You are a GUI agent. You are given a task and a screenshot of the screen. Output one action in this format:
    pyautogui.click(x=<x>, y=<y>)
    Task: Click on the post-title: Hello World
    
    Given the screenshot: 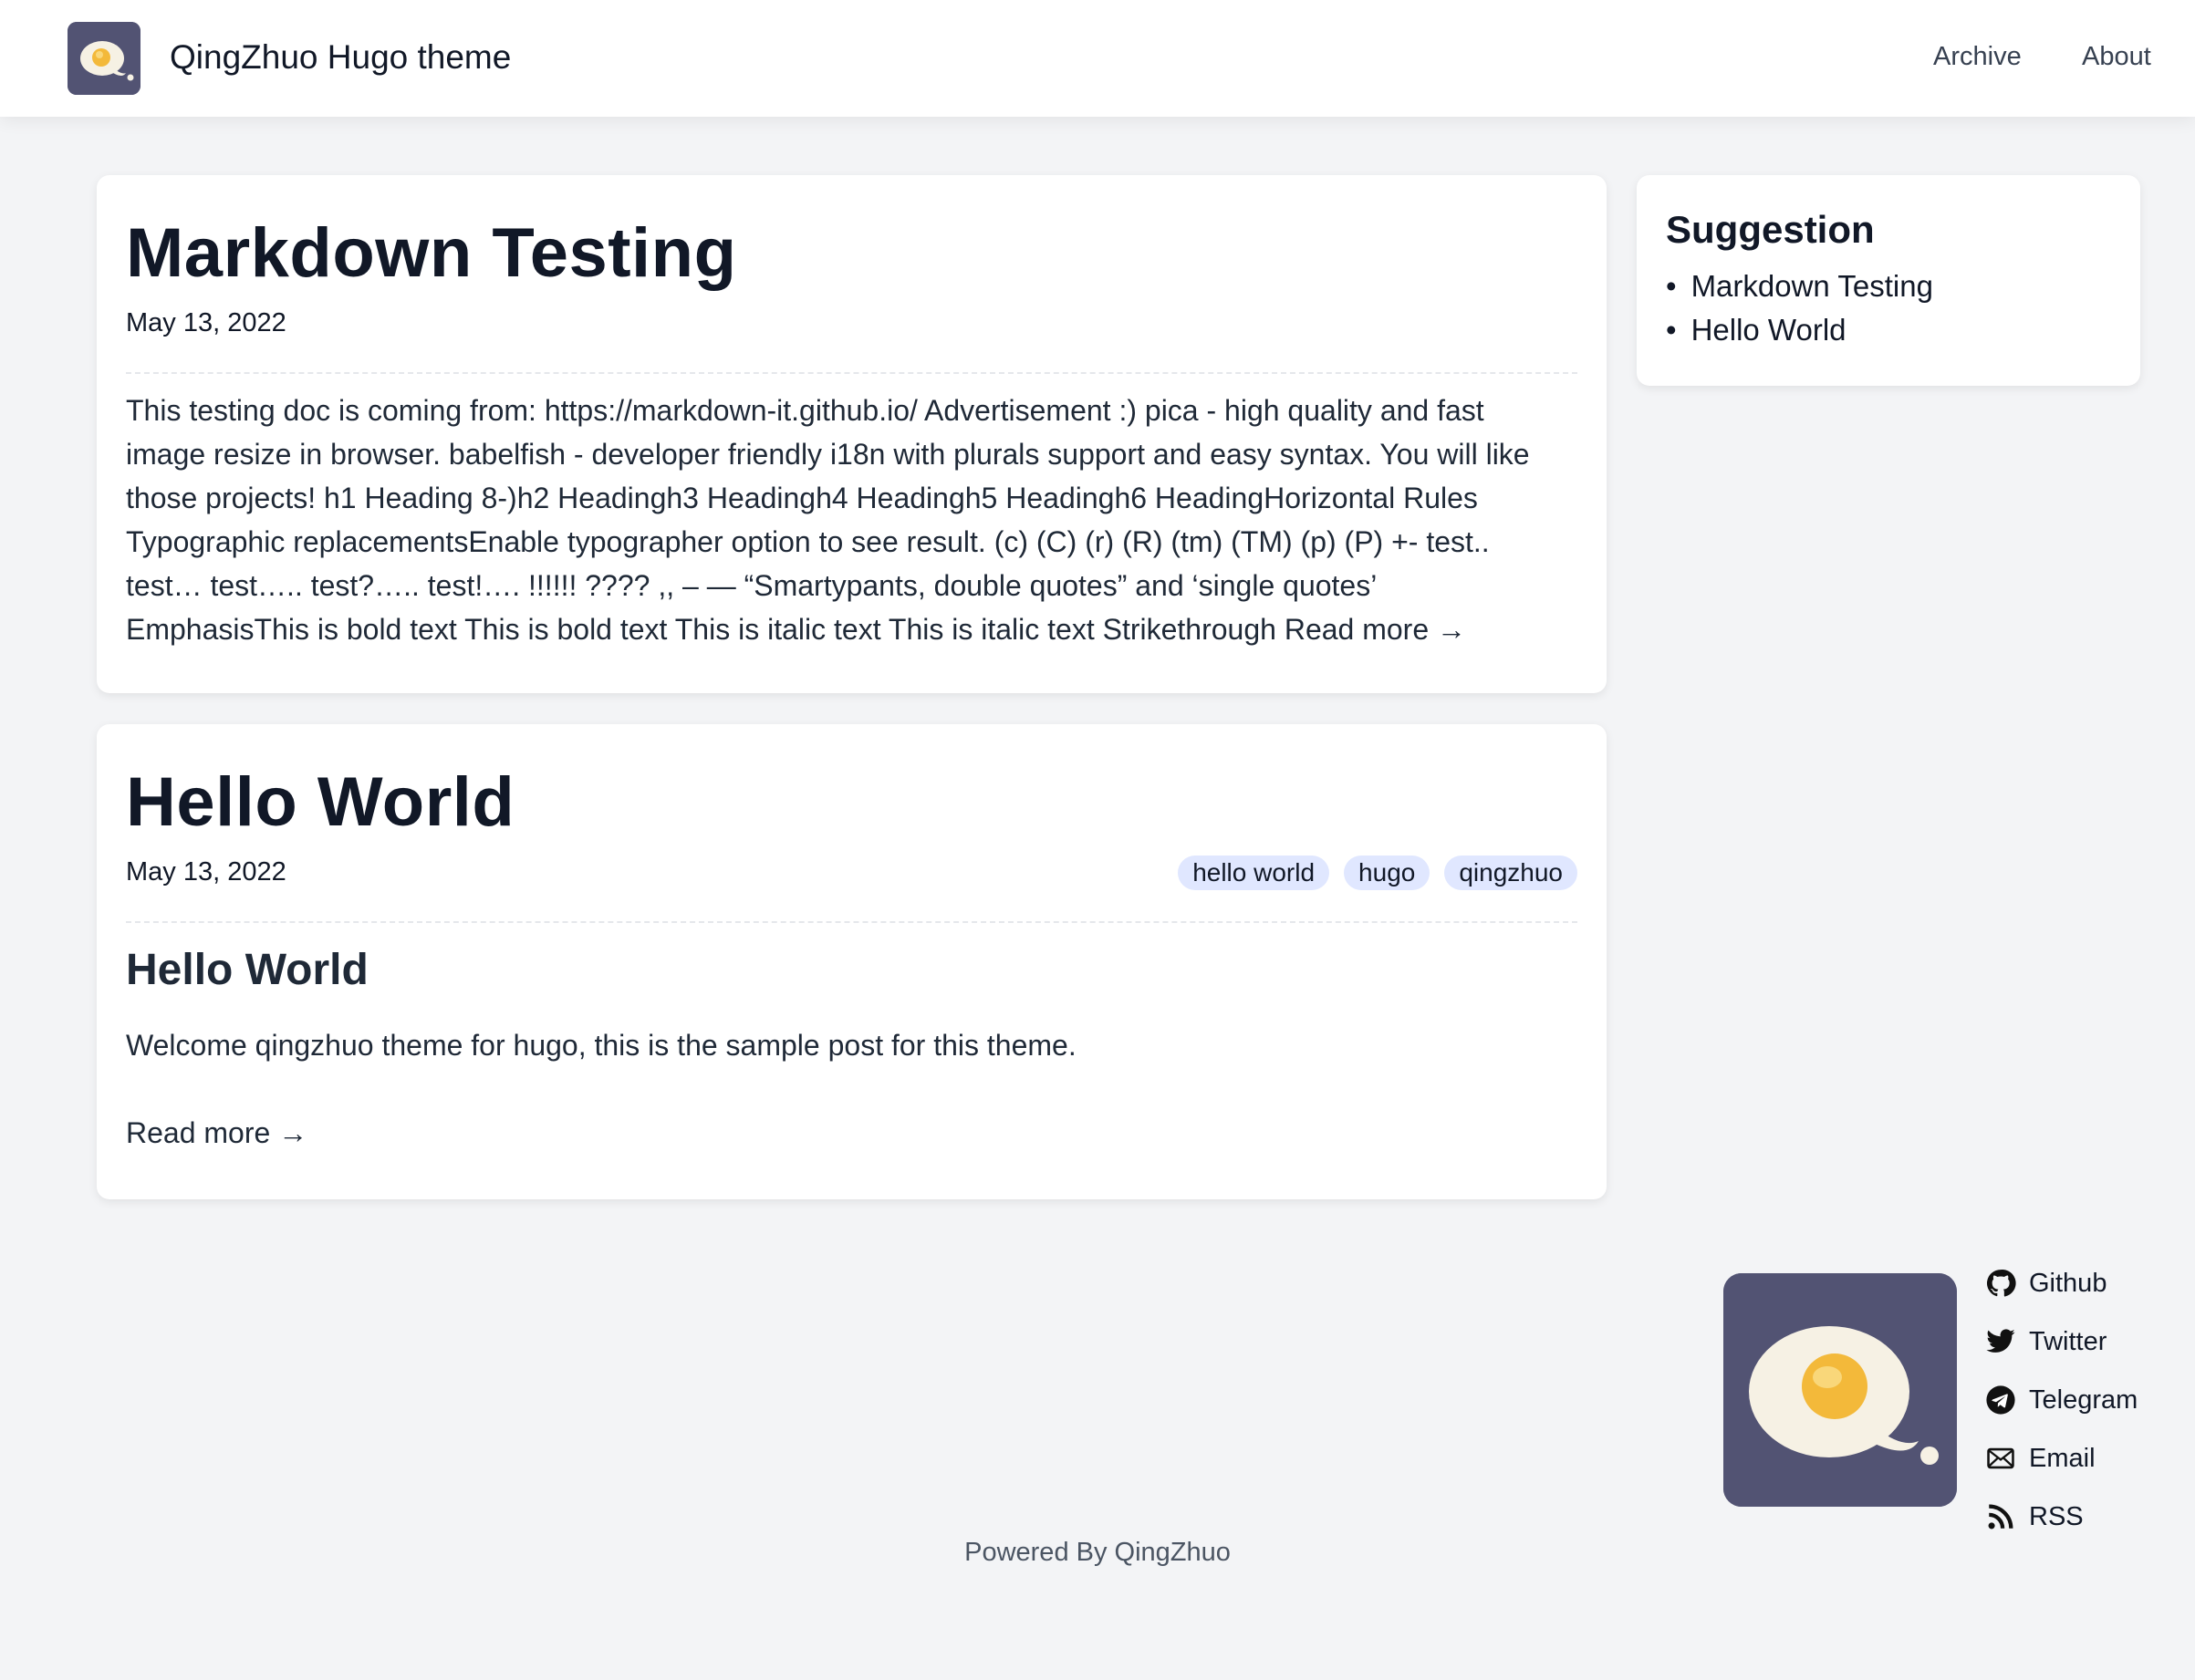 What is the action you would take?
    pyautogui.click(x=320, y=802)
    